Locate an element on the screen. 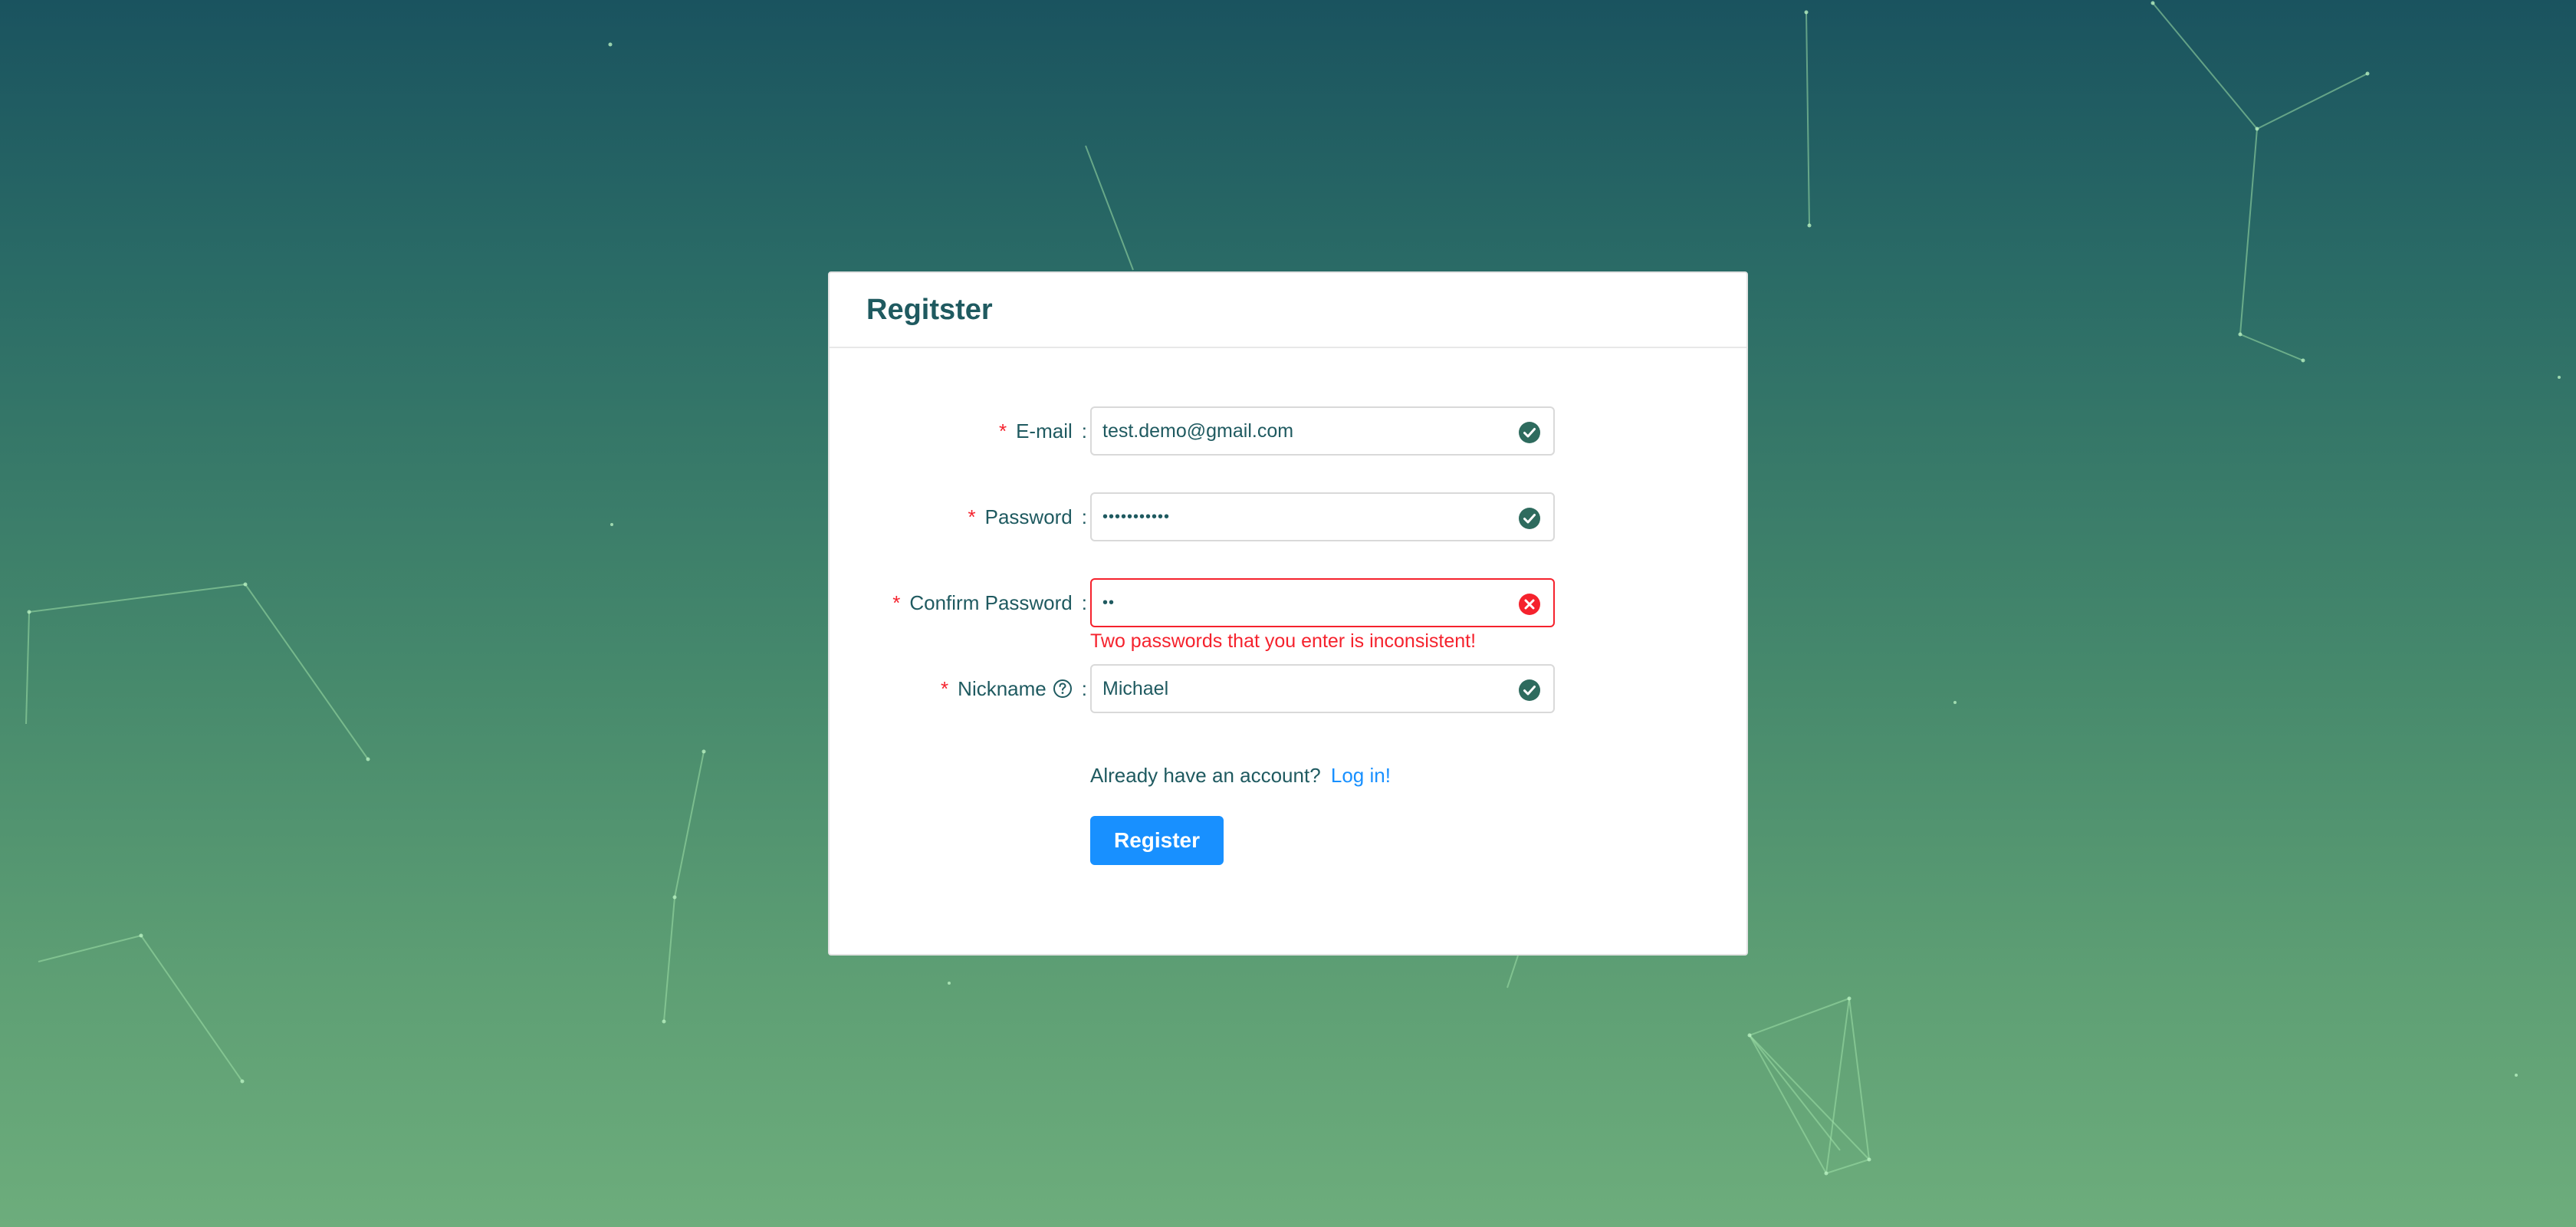 This screenshot has width=2576, height=1227. email-field: test.demo@gmail.com is located at coordinates (1322, 431).